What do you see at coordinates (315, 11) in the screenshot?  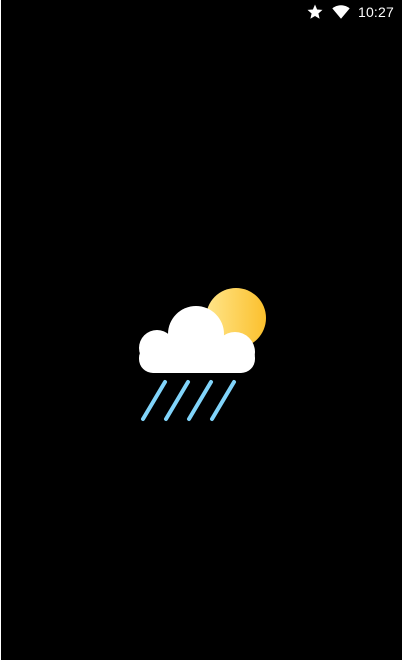 I see `star-icon` at bounding box center [315, 11].